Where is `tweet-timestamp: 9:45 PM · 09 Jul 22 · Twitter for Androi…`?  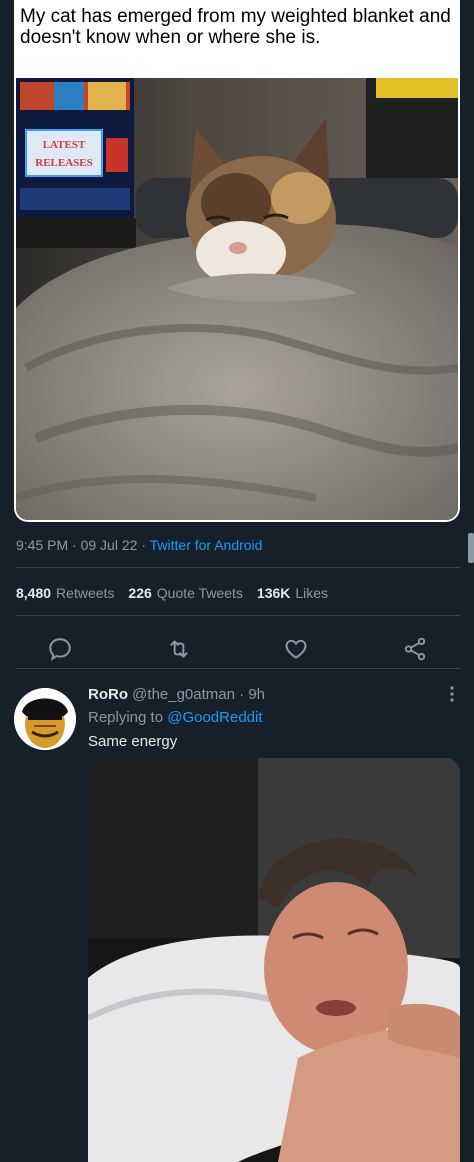 tweet-timestamp: 9:45 PM · 09 Jul 22 · Twitter for Androi… is located at coordinates (139, 545).